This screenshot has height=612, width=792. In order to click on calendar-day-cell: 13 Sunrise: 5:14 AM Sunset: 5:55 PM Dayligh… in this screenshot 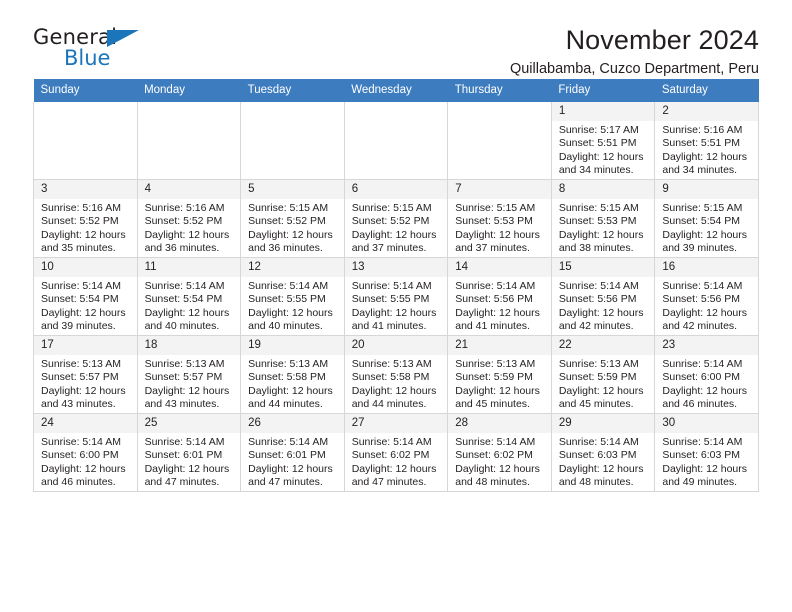, I will do `click(396, 296)`.